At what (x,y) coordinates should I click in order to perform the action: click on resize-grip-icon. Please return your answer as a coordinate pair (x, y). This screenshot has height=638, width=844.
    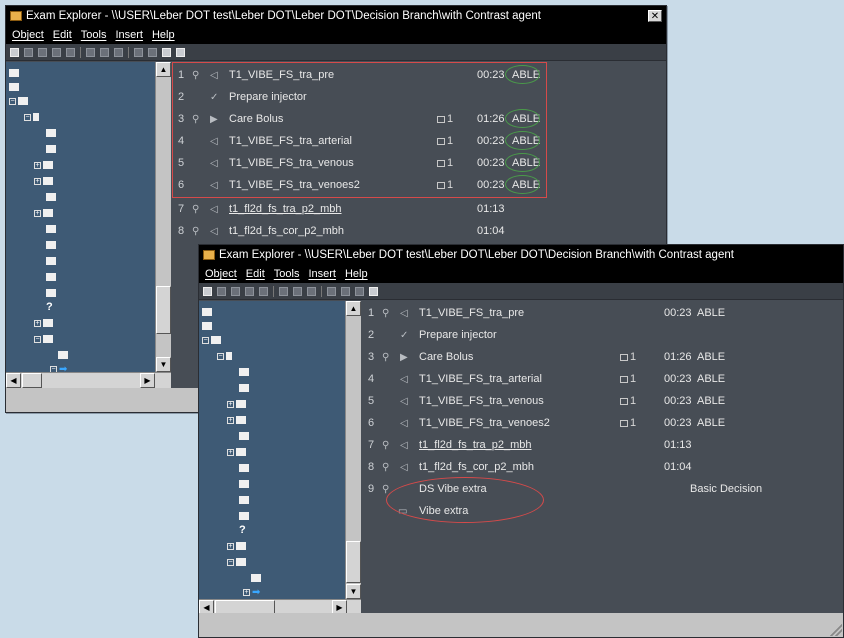
    Looking at the image, I should click on (836, 630).